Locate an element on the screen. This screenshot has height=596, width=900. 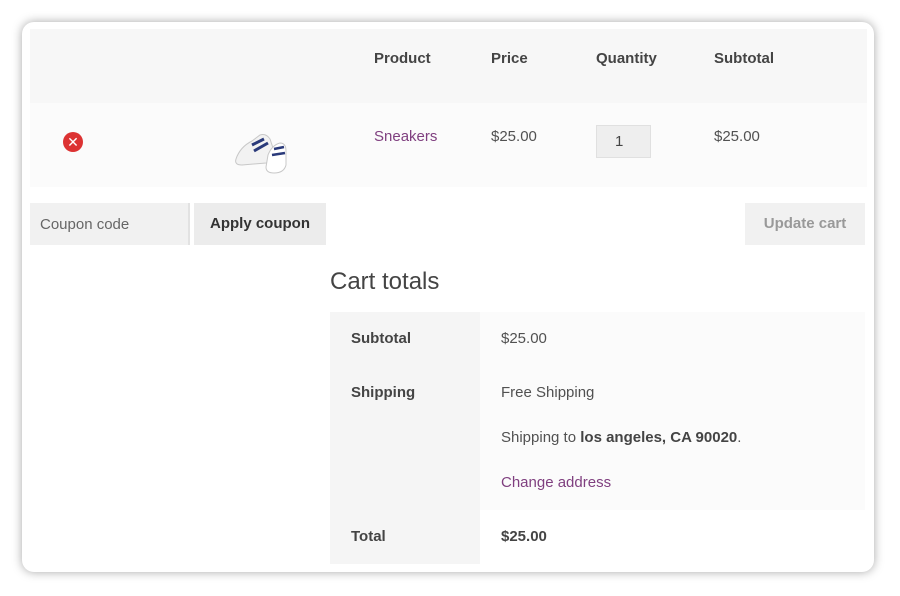
subtotal-column-header: Subtotal is located at coordinates (744, 58).